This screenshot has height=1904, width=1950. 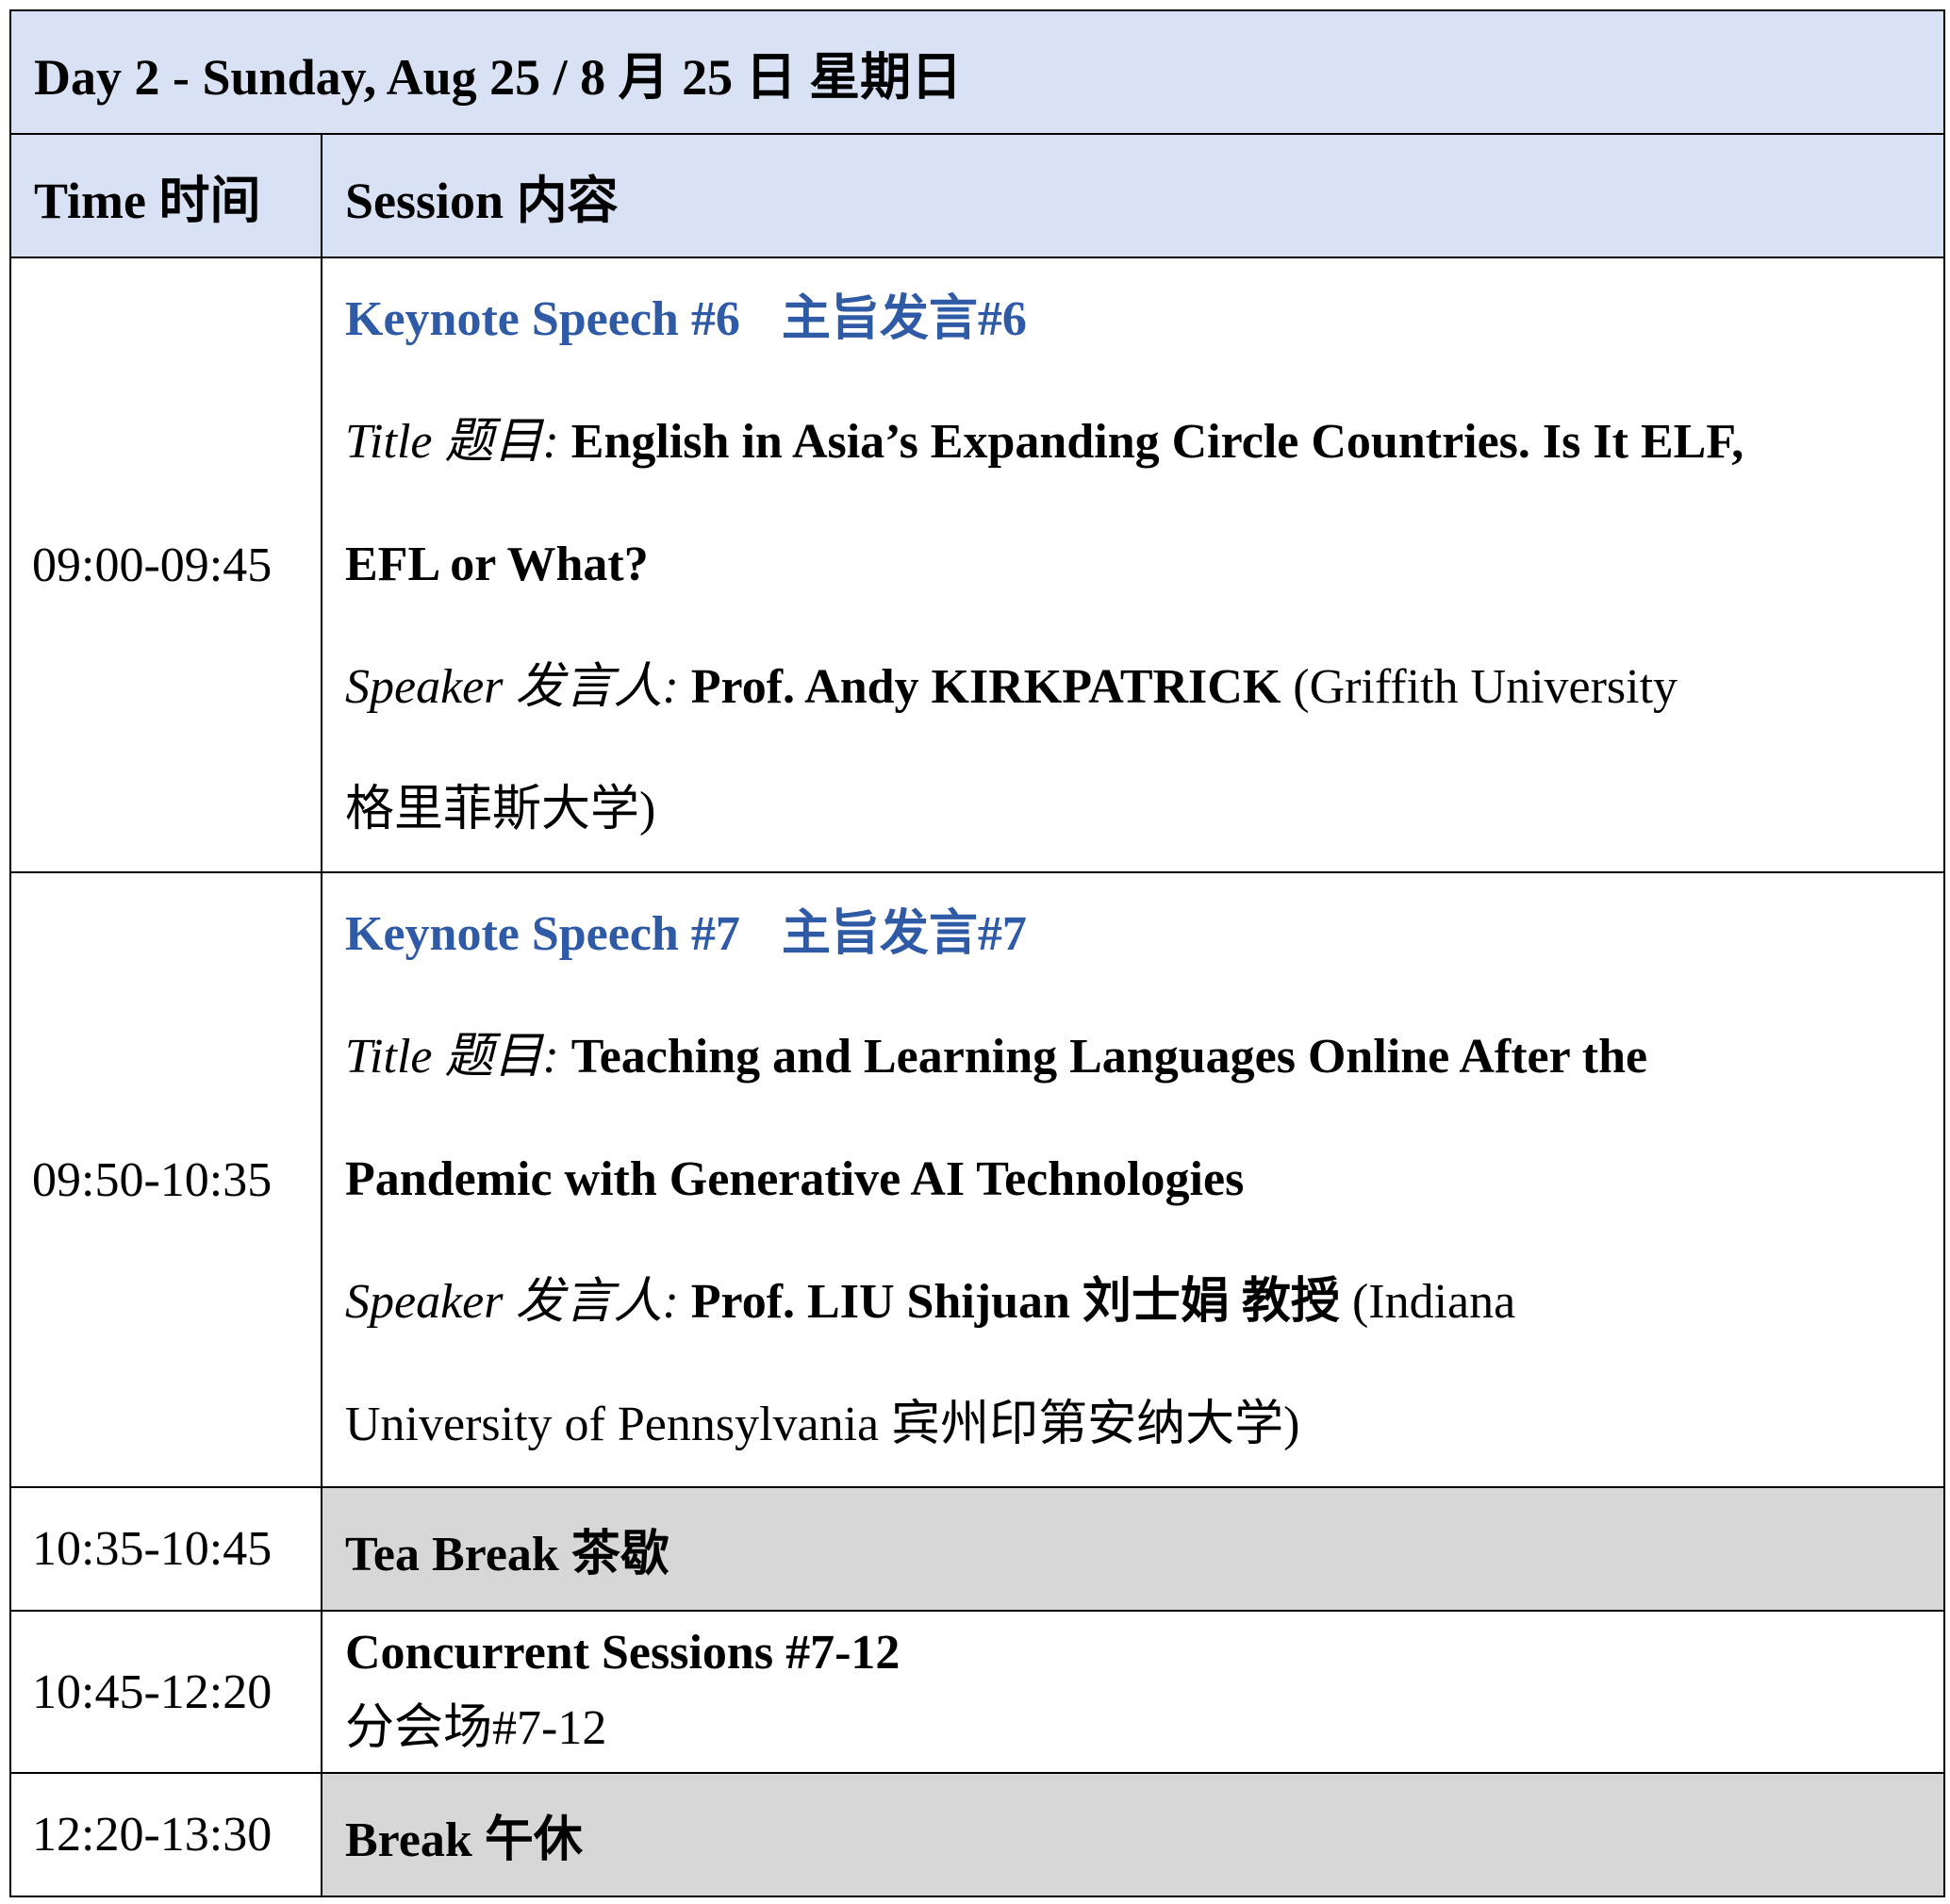 I want to click on session-cell: Tea Break 茶歇, so click(x=1133, y=1549).